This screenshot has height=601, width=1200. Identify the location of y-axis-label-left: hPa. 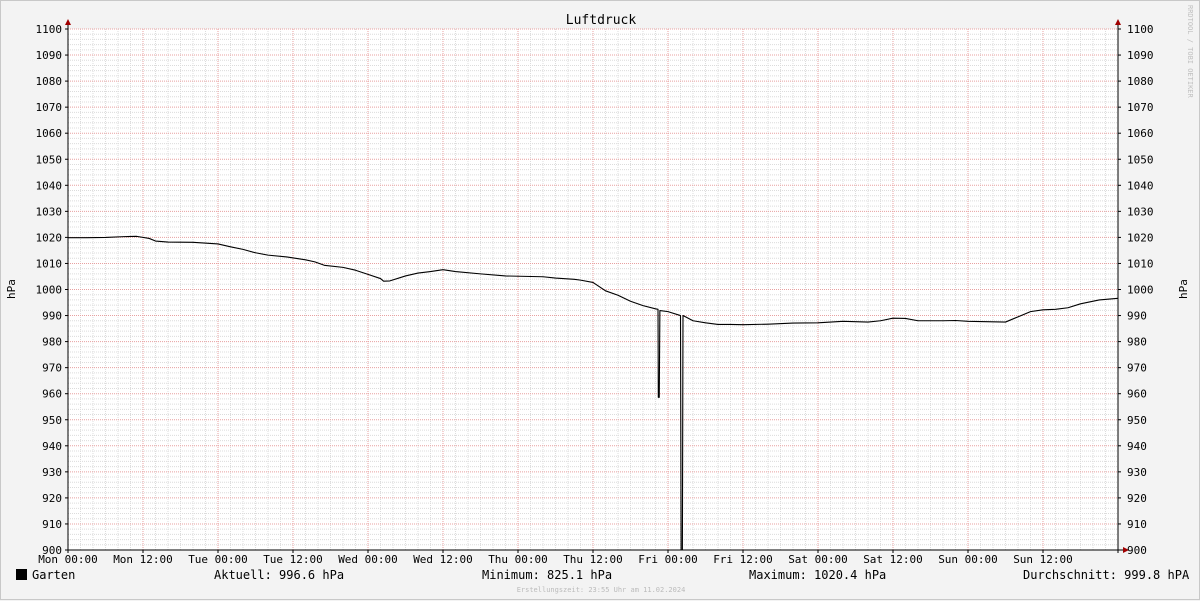
(11, 289).